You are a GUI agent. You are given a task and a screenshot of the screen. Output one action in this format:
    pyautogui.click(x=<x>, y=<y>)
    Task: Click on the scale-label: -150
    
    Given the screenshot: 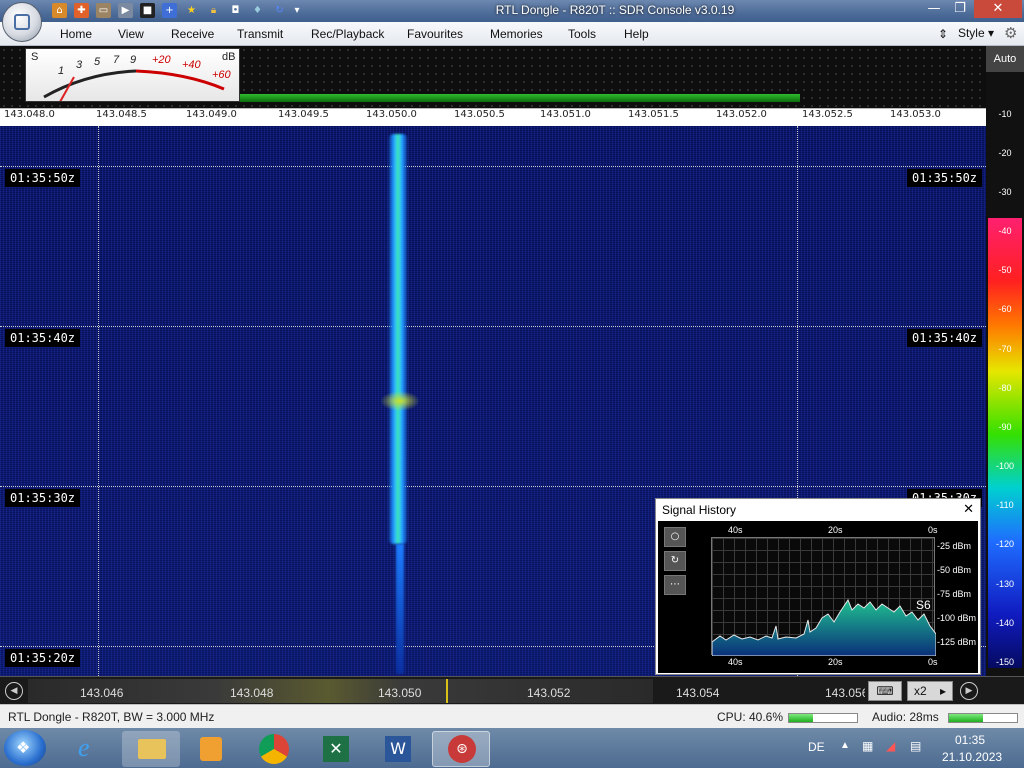 What is the action you would take?
    pyautogui.click(x=1004, y=662)
    